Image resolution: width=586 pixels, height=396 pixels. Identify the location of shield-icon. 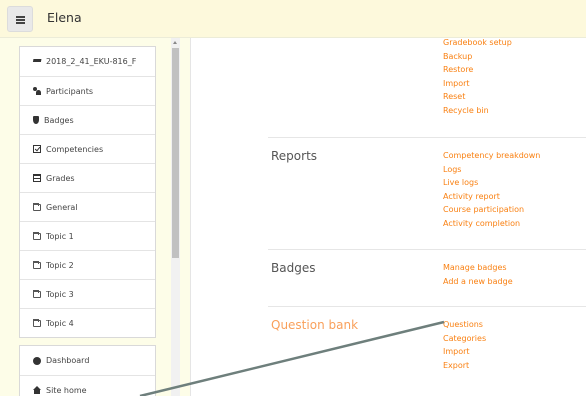
(36, 120).